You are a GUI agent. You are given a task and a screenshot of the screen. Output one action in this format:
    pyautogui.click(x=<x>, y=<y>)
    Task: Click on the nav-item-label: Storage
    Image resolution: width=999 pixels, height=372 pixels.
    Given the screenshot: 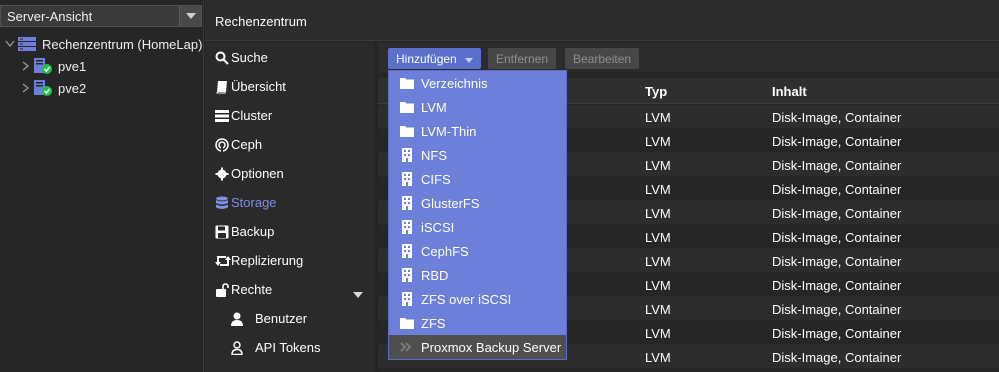 What is the action you would take?
    pyautogui.click(x=254, y=202)
    